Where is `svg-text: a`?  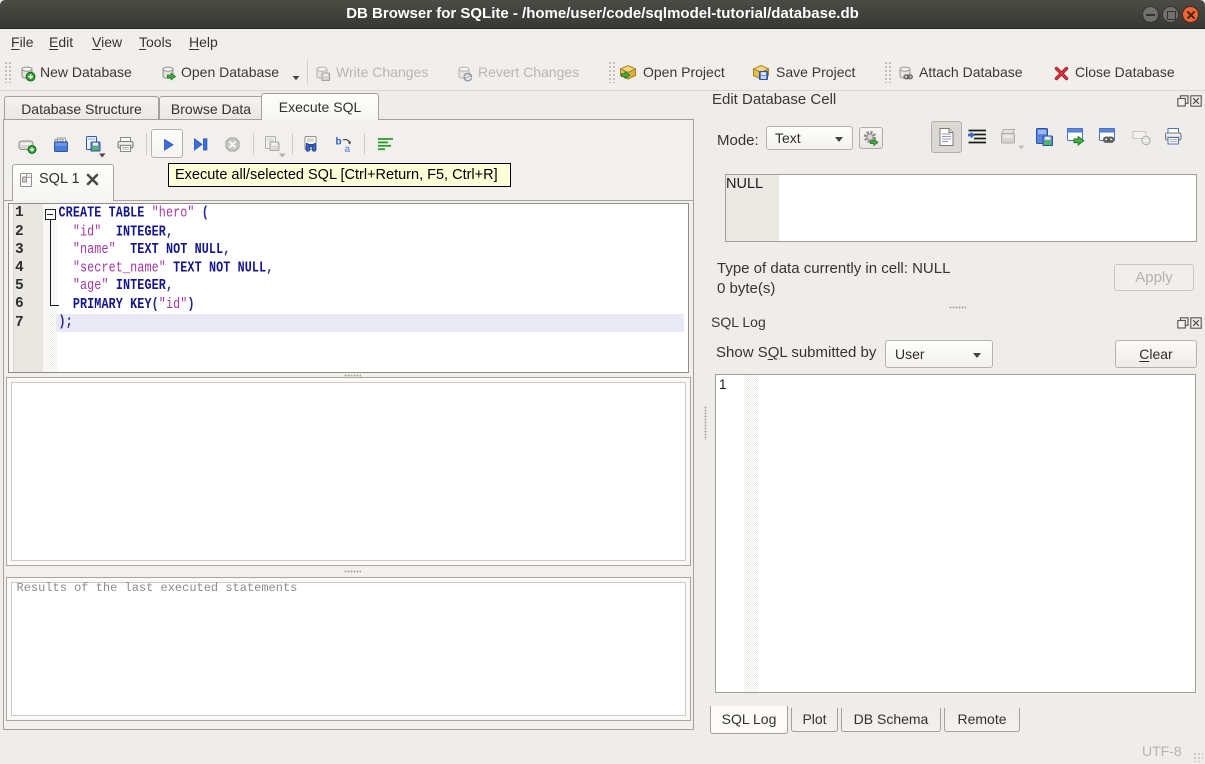 svg-text: a is located at coordinates (348, 149).